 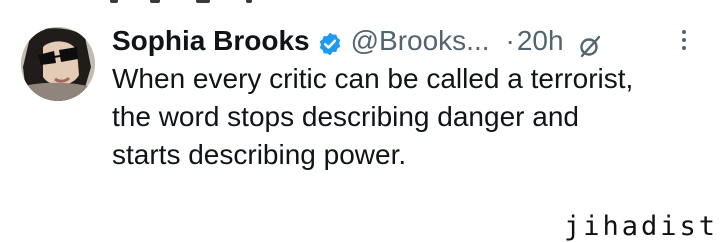 I want to click on verified-check-icon, so click(x=330, y=42).